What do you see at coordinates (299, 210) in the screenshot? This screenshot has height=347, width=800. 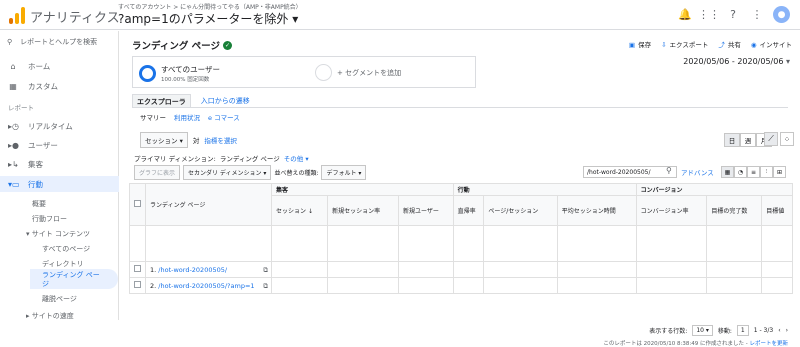 I see `col-sessions: セッション ↓` at bounding box center [299, 210].